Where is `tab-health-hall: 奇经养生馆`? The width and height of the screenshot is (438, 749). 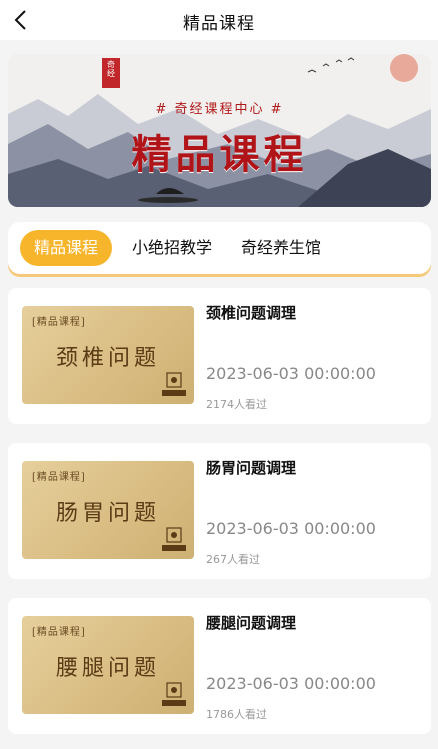
tab-health-hall: 奇经养生馆 is located at coordinates (281, 248).